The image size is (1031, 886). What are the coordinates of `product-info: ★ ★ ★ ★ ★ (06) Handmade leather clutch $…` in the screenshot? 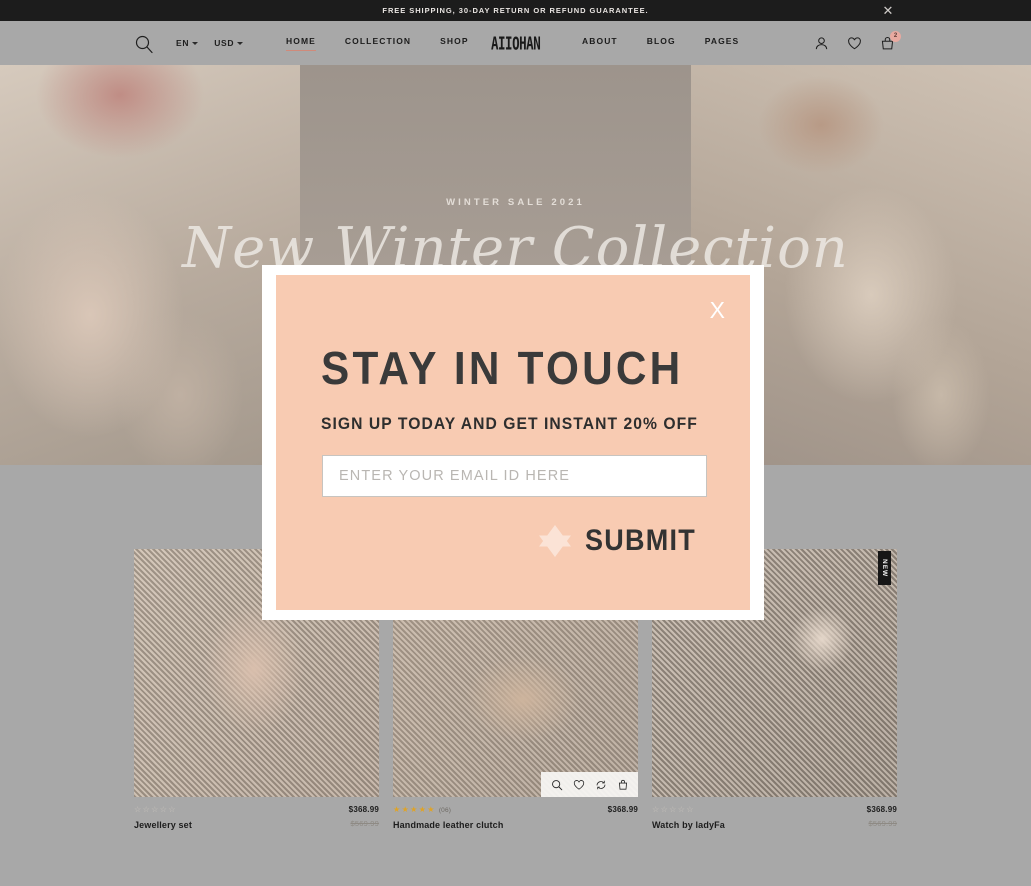 It's located at (515, 817).